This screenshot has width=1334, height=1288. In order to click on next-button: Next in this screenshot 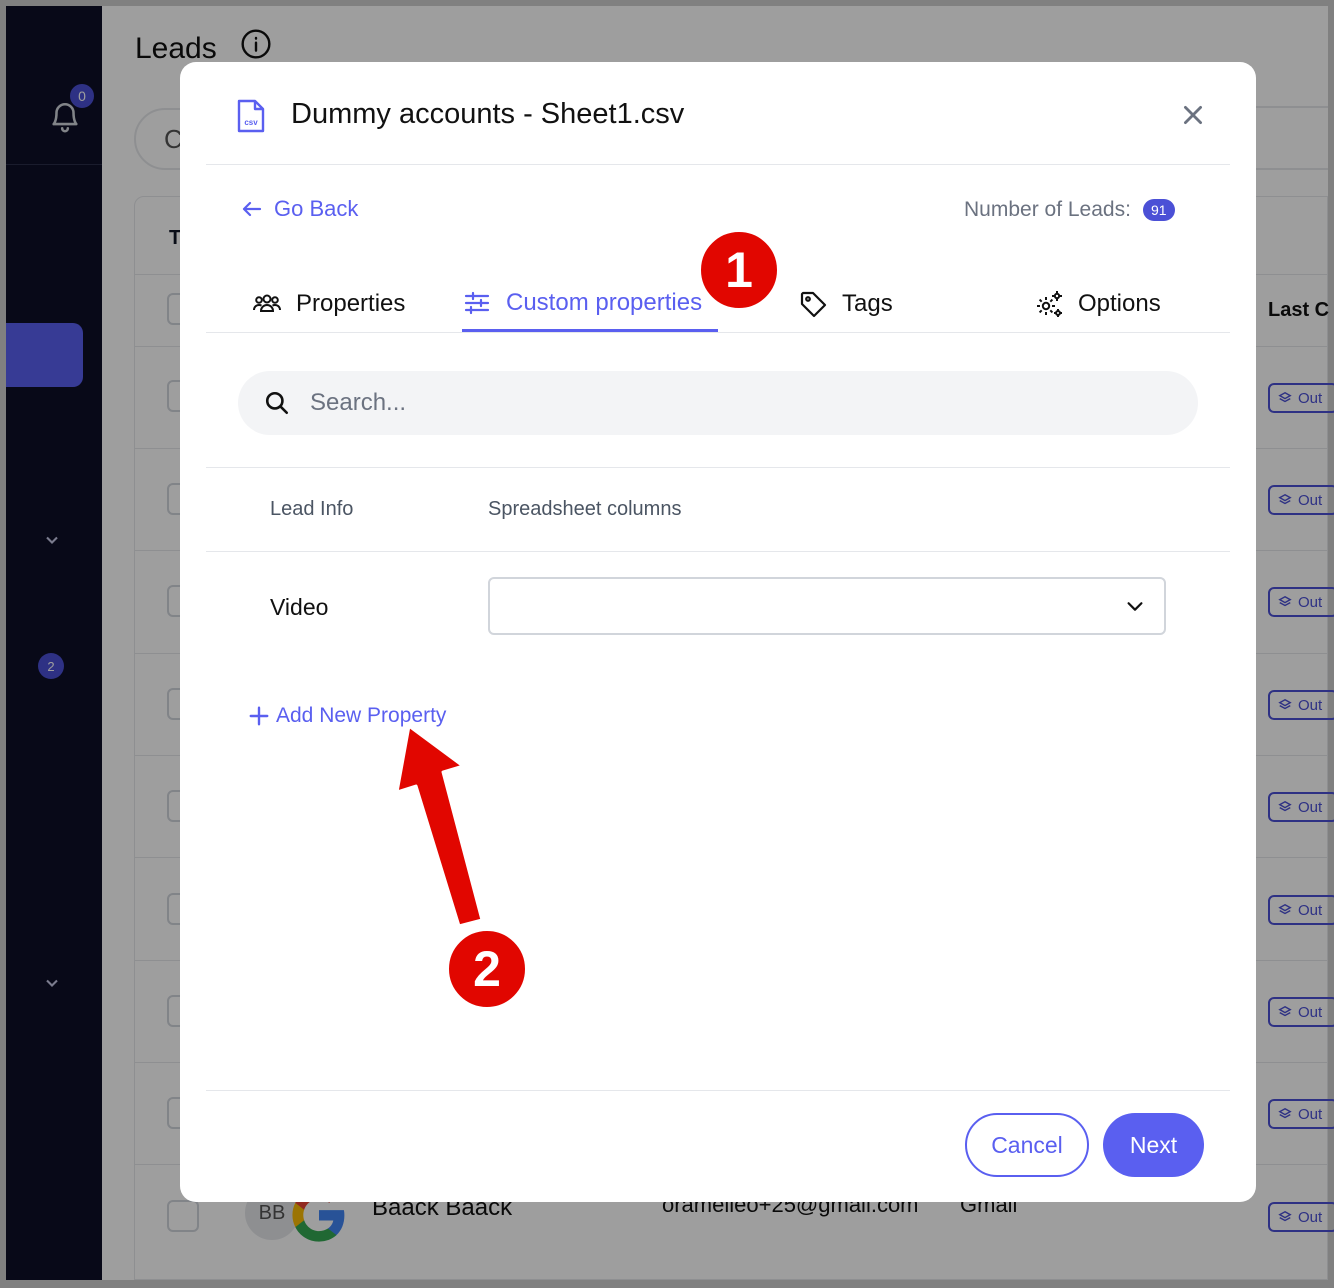, I will do `click(1153, 1145)`.